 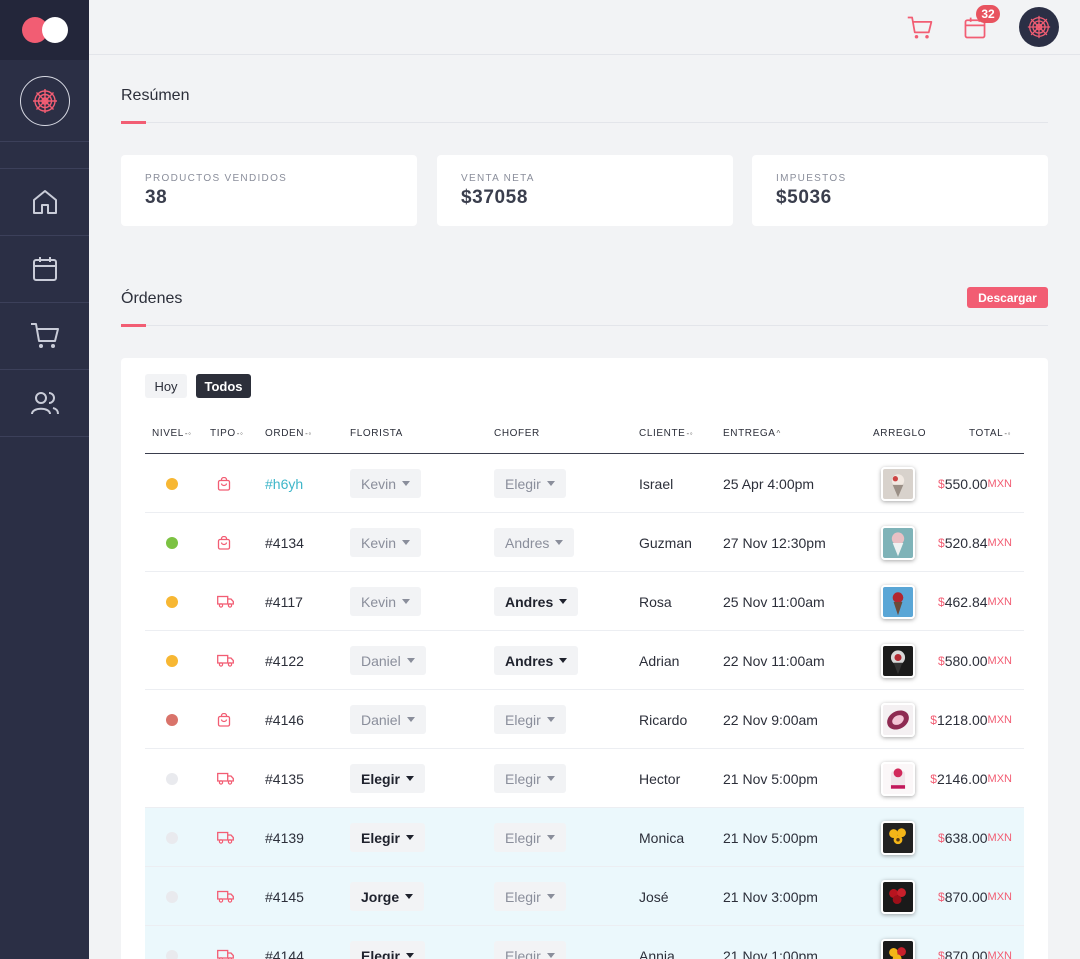 What do you see at coordinates (376, 433) in the screenshot?
I see `col-florista: FLORISTA` at bounding box center [376, 433].